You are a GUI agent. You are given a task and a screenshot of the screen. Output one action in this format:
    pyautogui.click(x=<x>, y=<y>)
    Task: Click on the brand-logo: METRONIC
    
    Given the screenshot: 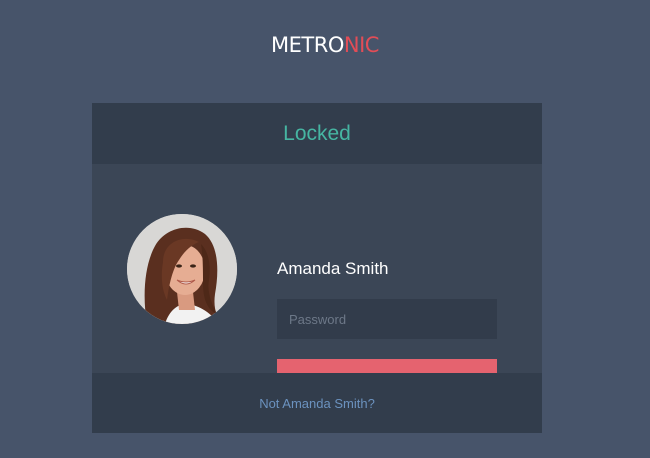 What is the action you would take?
    pyautogui.click(x=325, y=45)
    